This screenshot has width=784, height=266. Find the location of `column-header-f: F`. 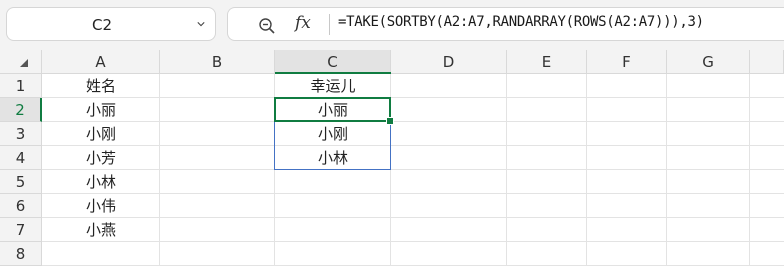

column-header-f: F is located at coordinates (627, 62).